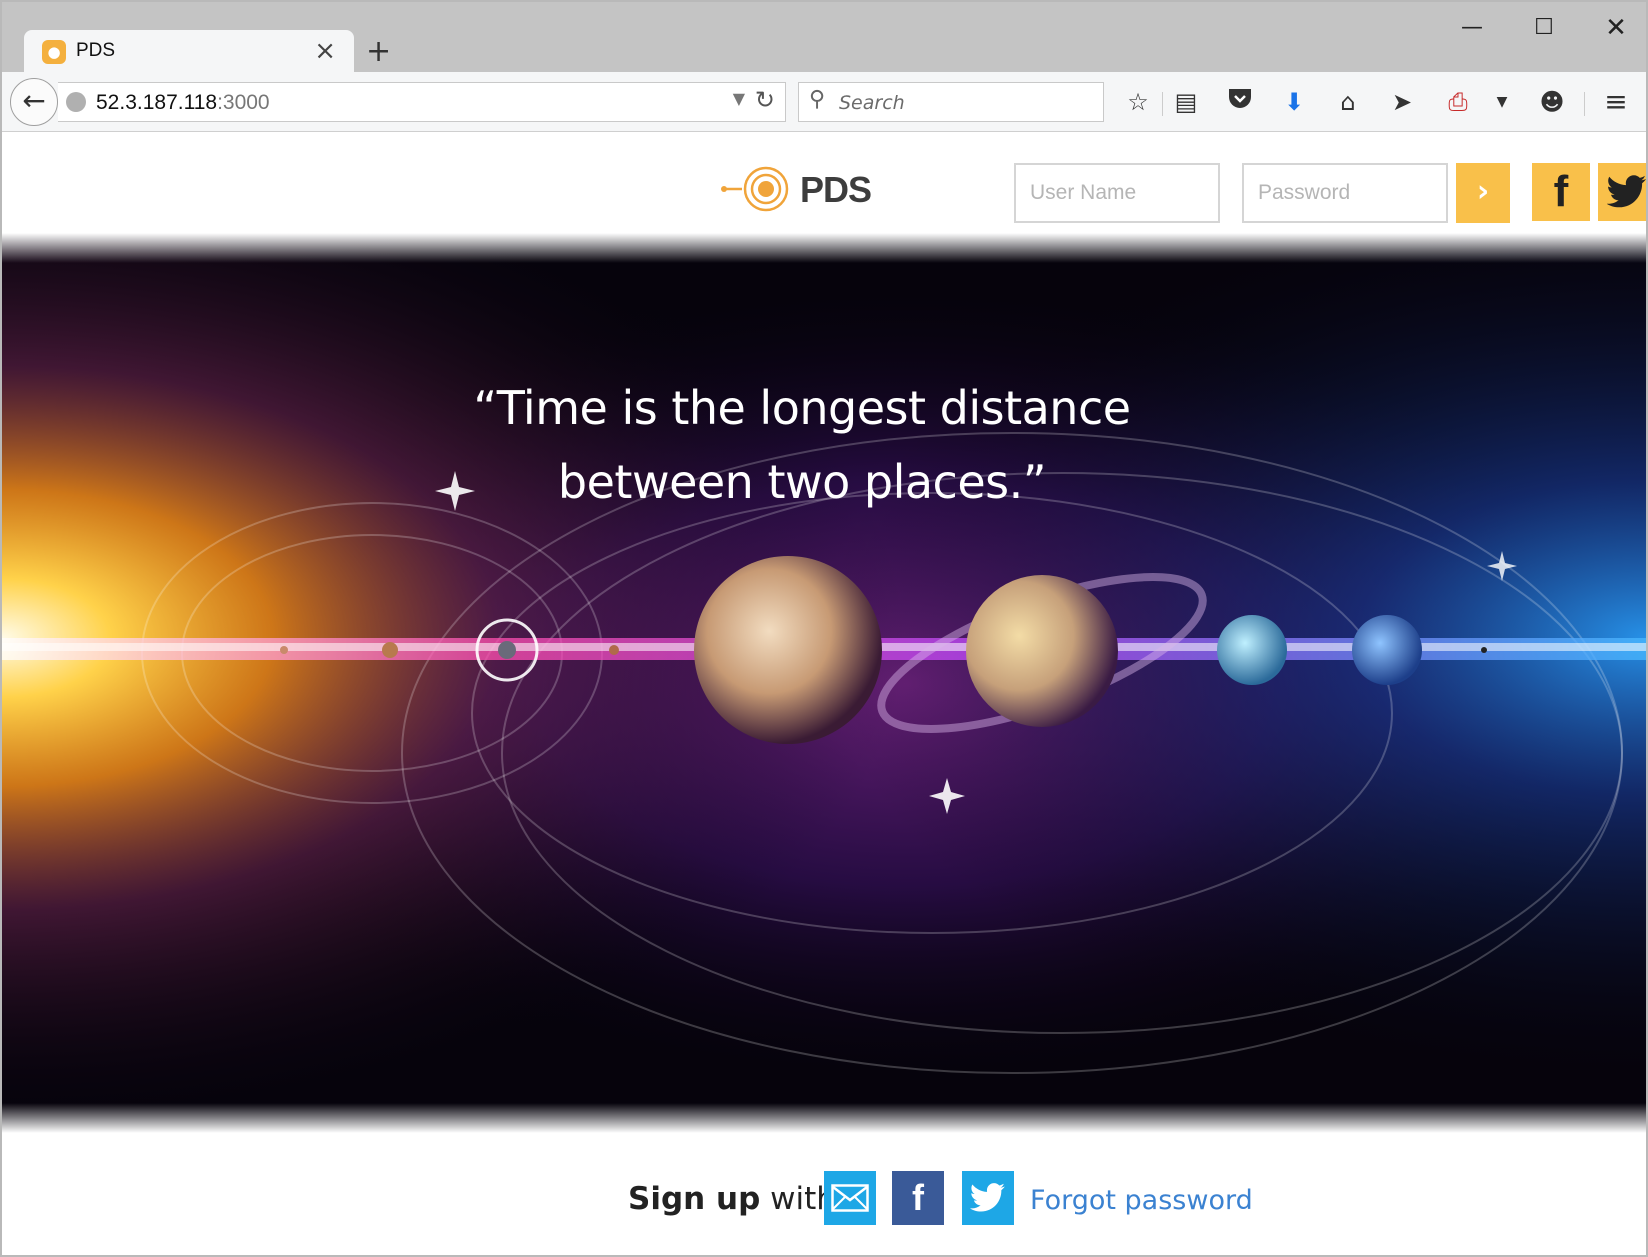 Image resolution: width=1648 pixels, height=1257 pixels. Describe the element at coordinates (189, 52) in the screenshot. I see `tab-pds: ● PDS ×` at that location.